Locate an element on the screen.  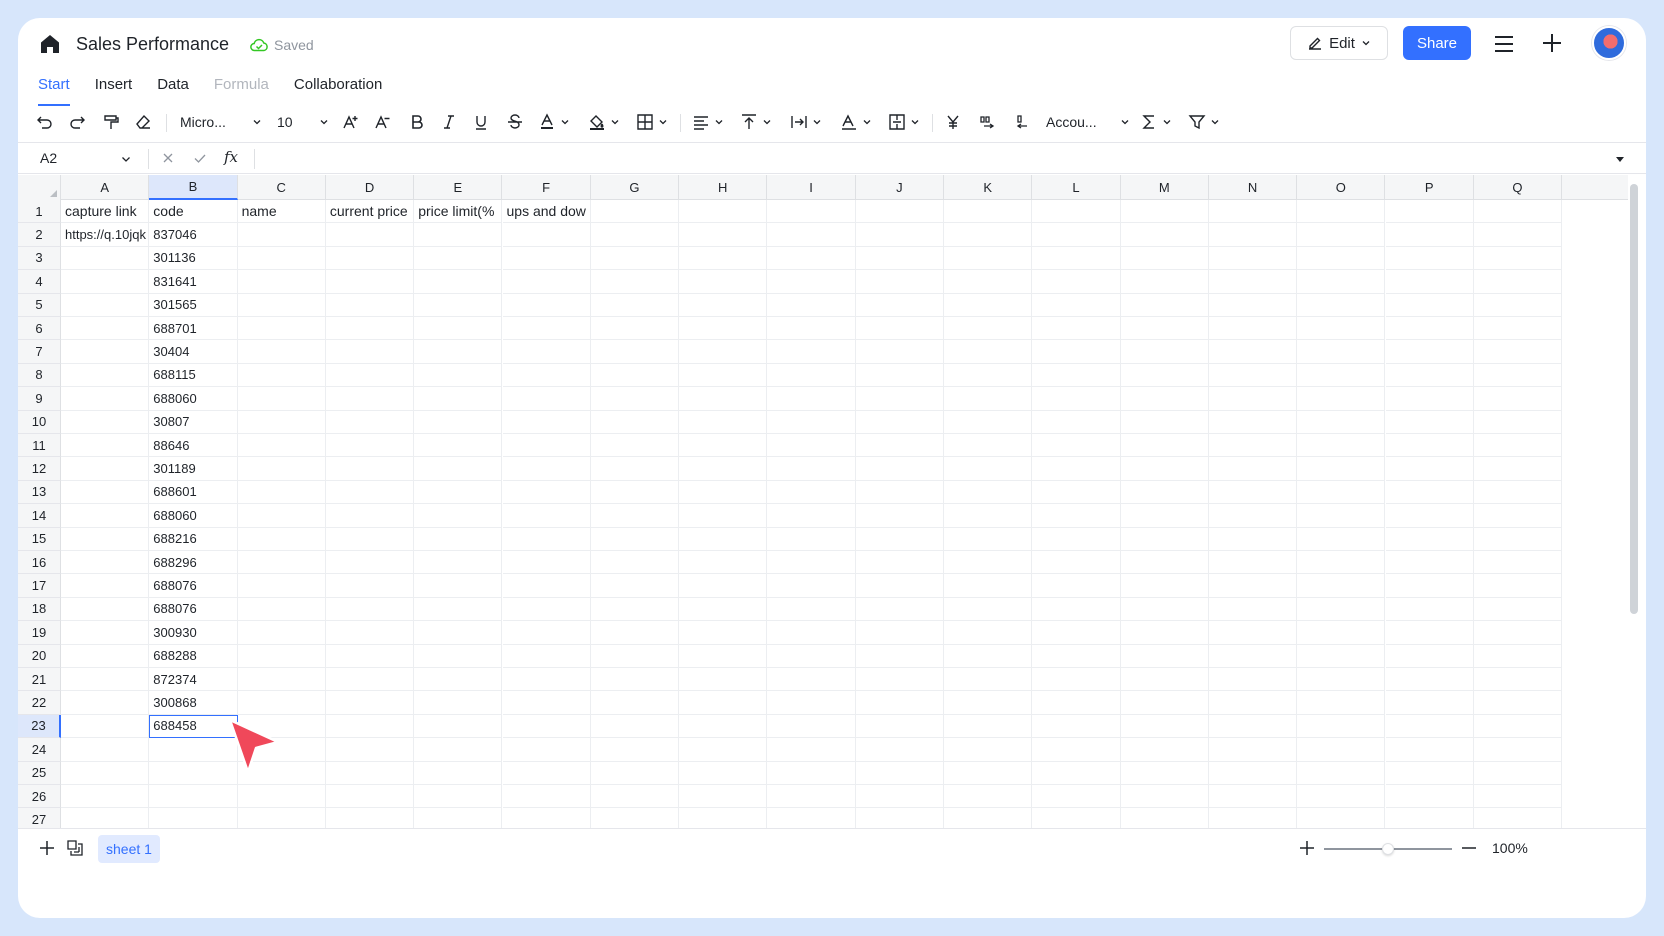
cell-B14: 688060 is located at coordinates (193, 516).